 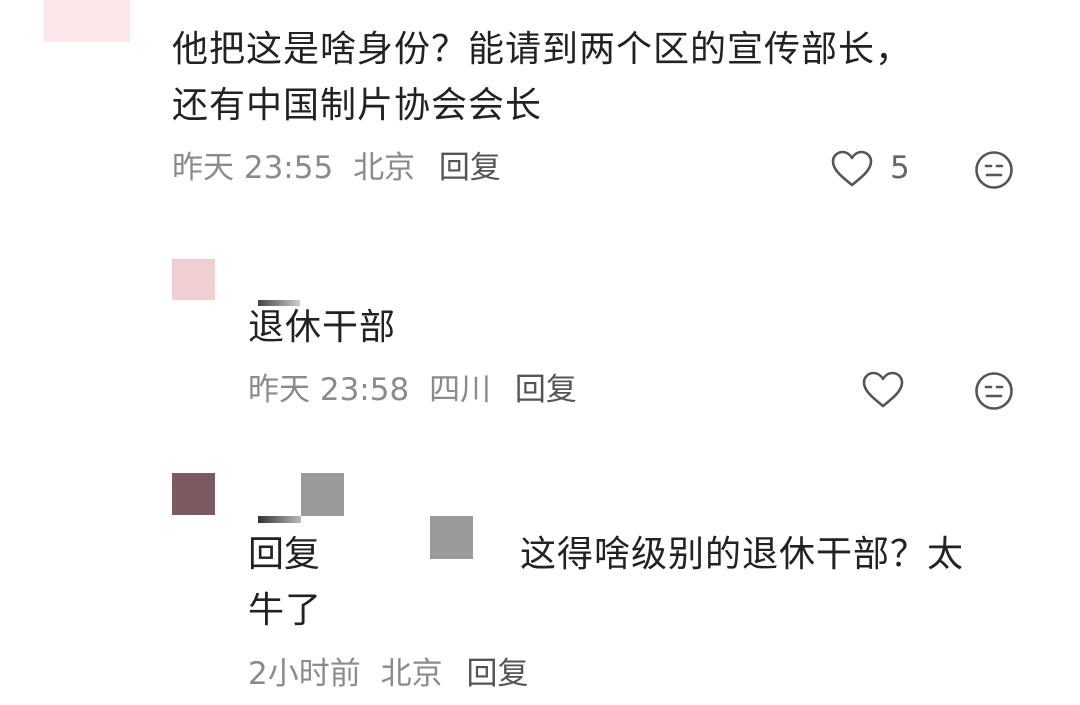 I want to click on comment-meta: 昨天 23:58 四川 回复, so click(x=412, y=390).